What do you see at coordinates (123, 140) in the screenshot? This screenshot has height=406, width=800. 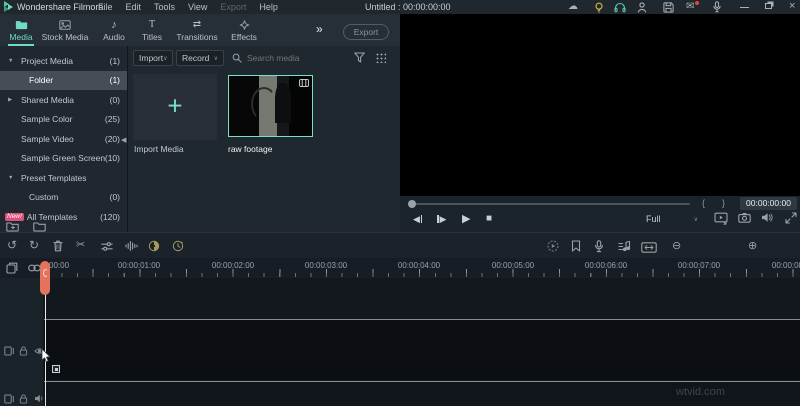 I see `collapse-sidebar-arrow: ◀` at bounding box center [123, 140].